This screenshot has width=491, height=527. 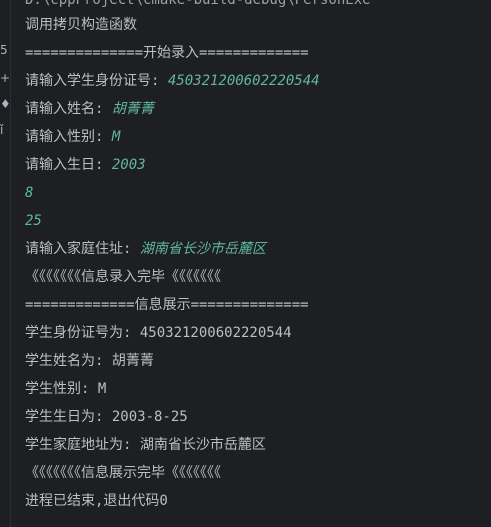 I want to click on console-id-line: 请输入学生身份证号: 450321200602220544, so click(x=172, y=81).